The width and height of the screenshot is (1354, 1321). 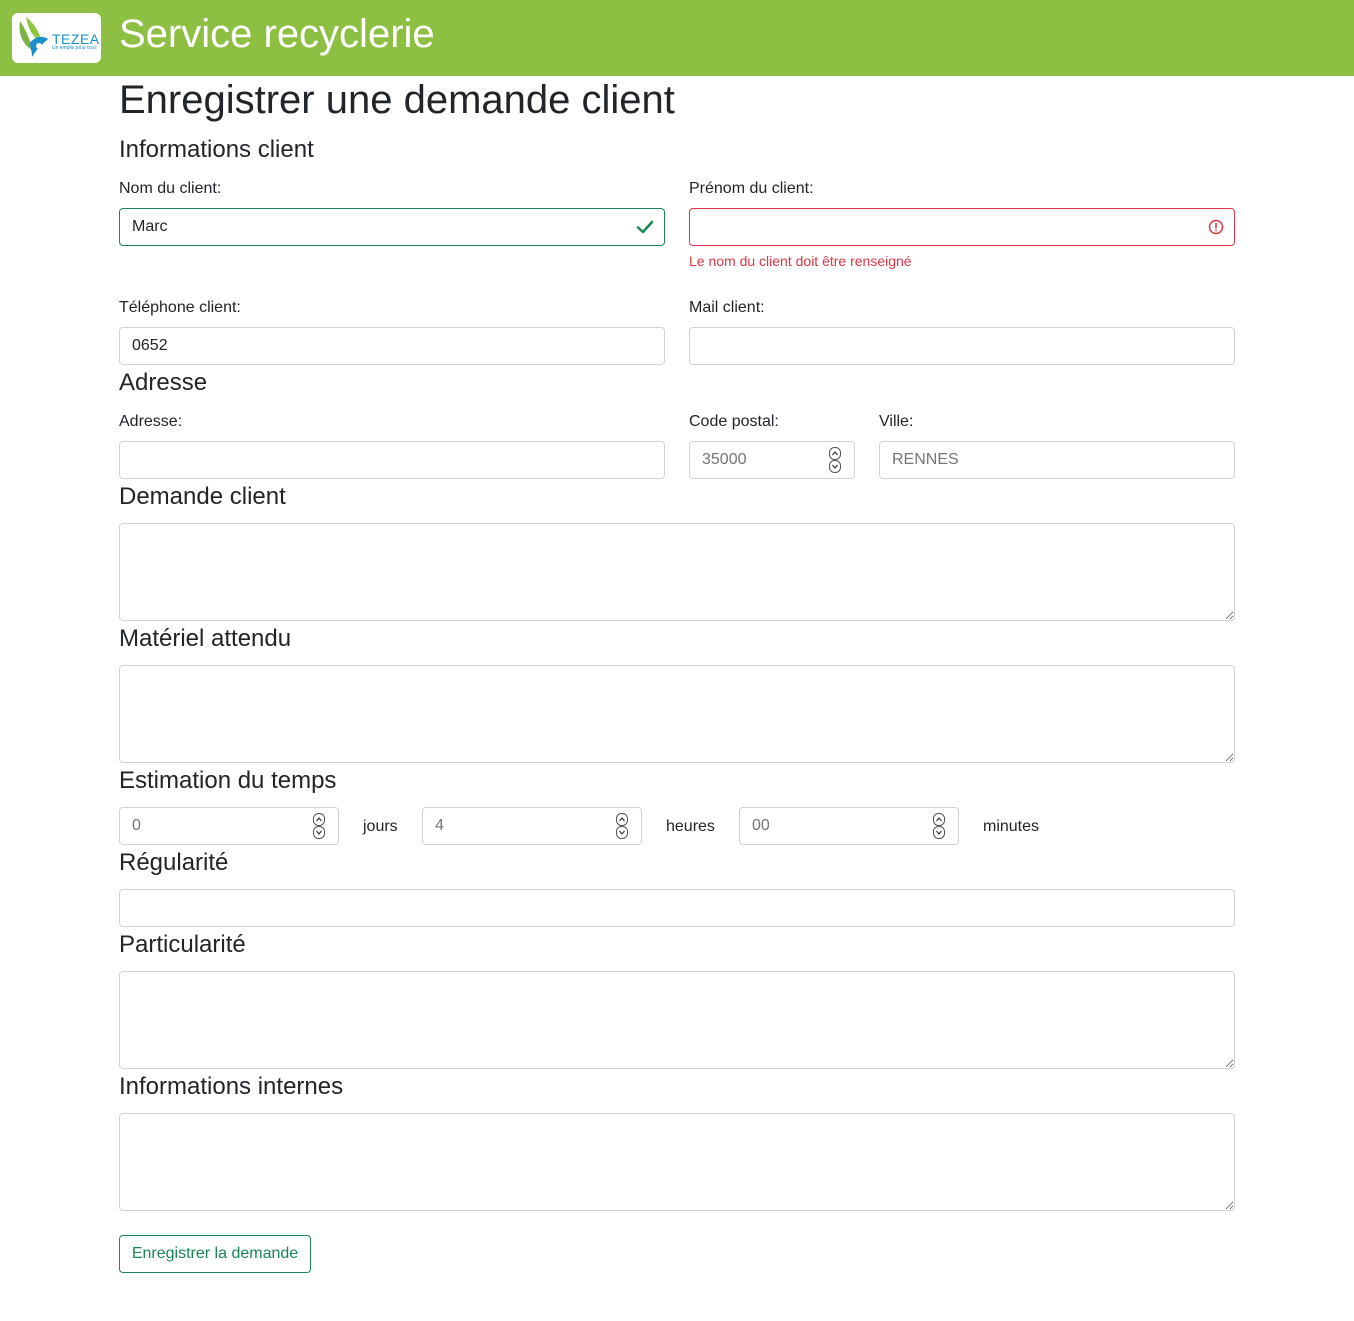 I want to click on logo-tagline: Un emploi pour tous, so click(x=74, y=48).